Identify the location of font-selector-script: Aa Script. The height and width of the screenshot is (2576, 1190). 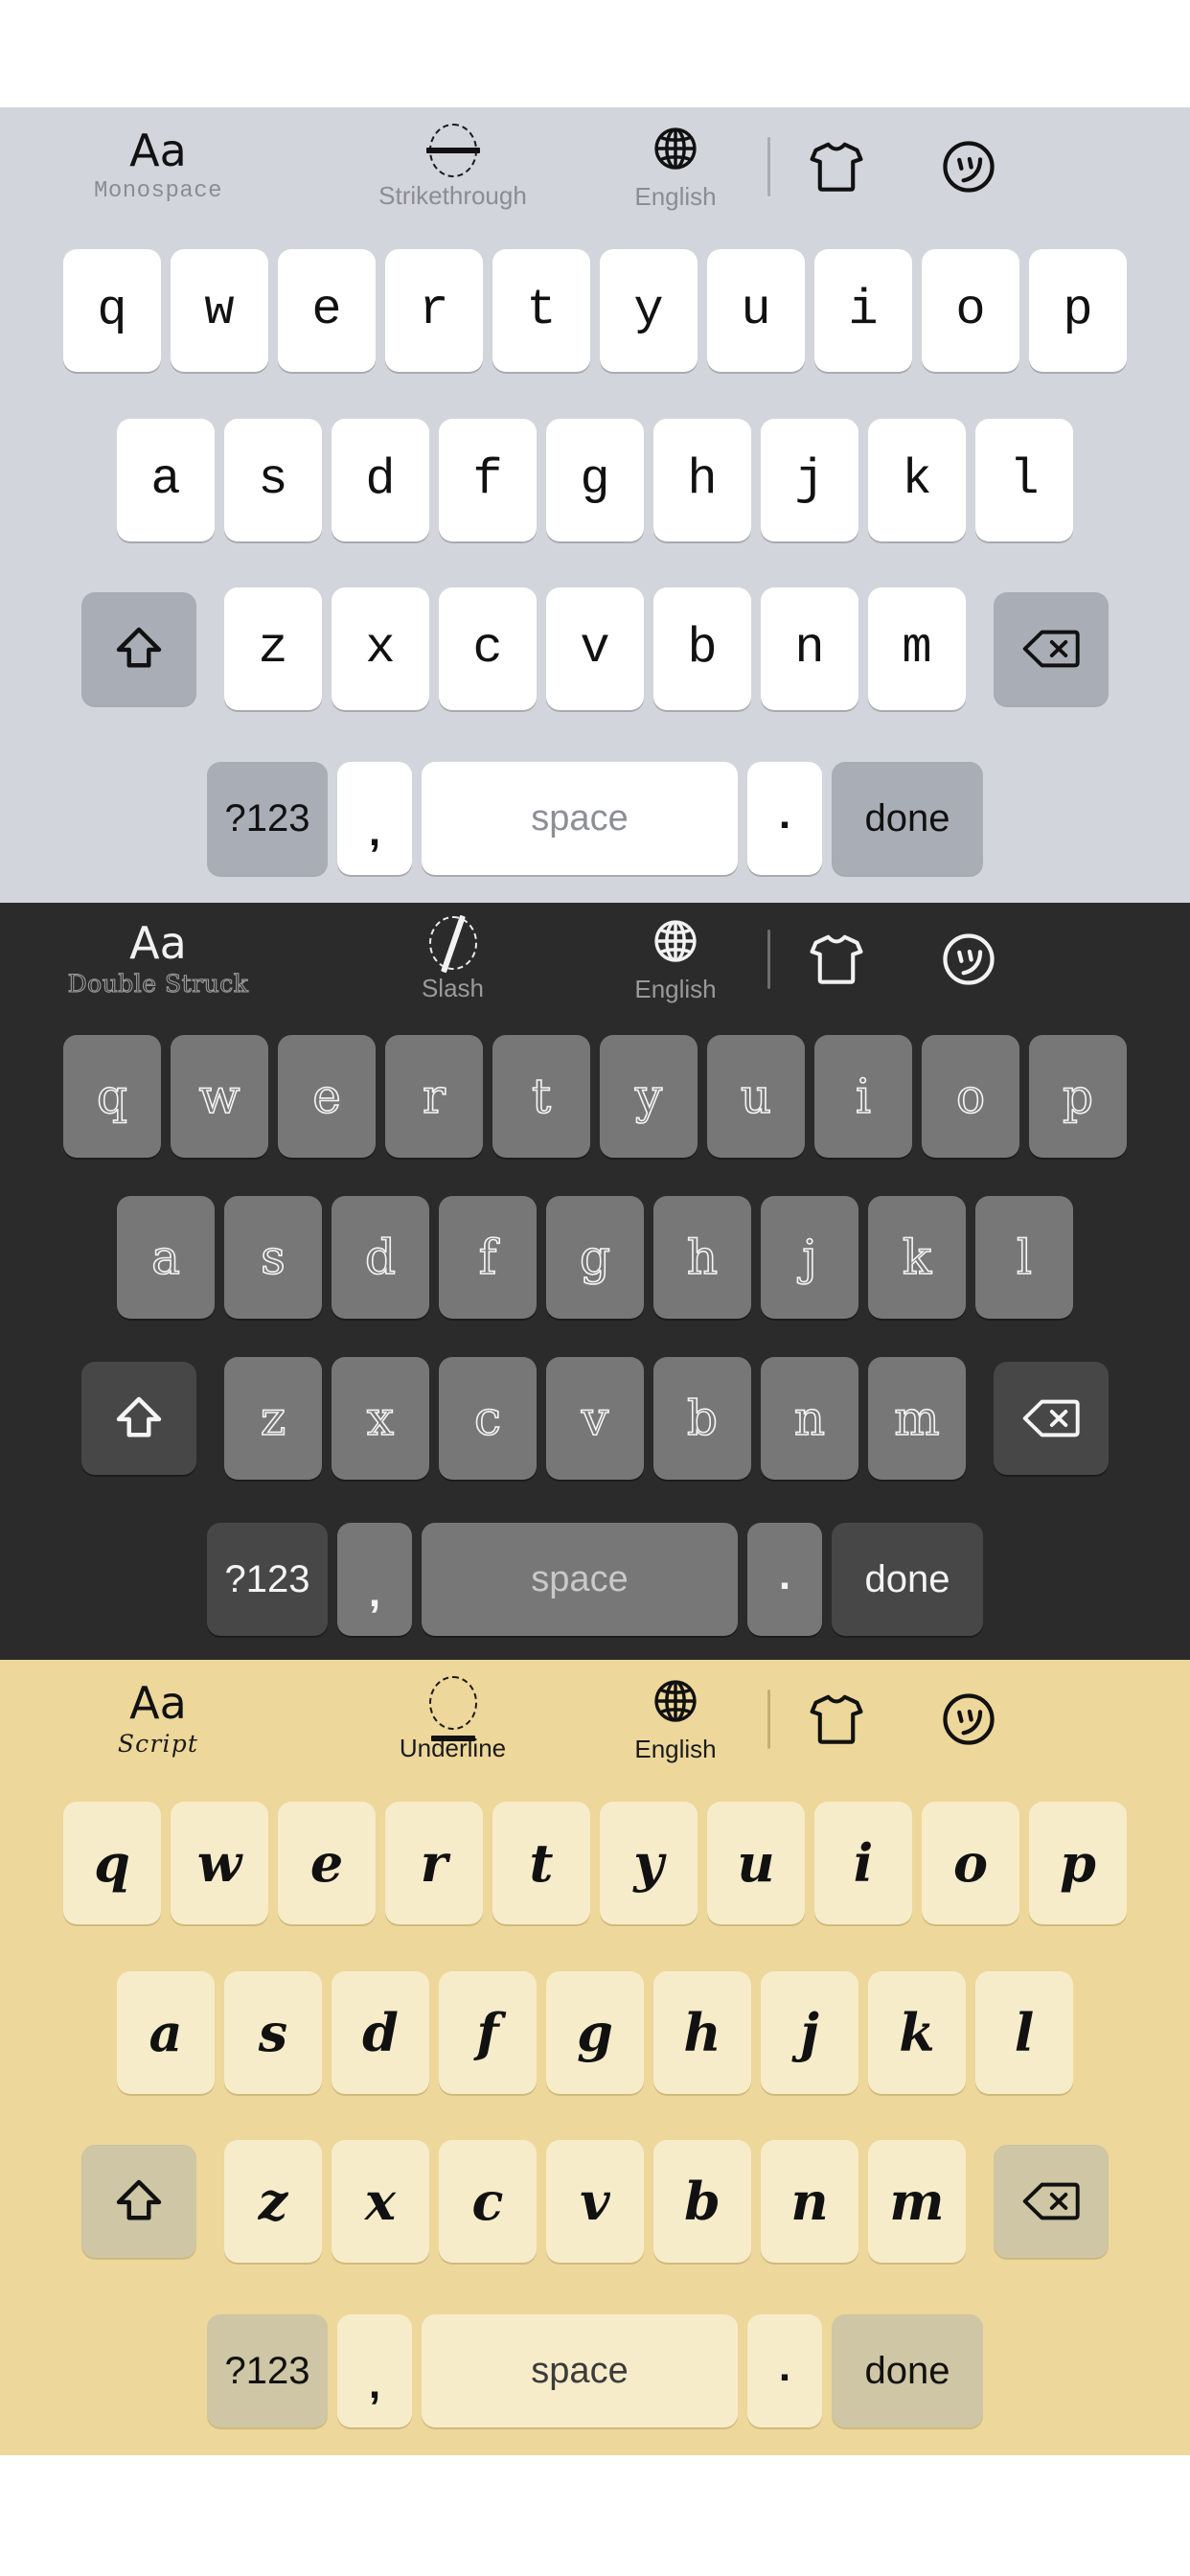
(158, 1719).